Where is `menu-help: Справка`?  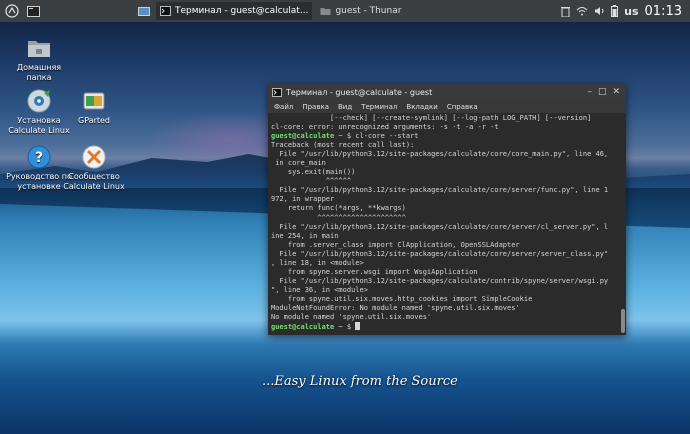 menu-help: Справка is located at coordinates (462, 107).